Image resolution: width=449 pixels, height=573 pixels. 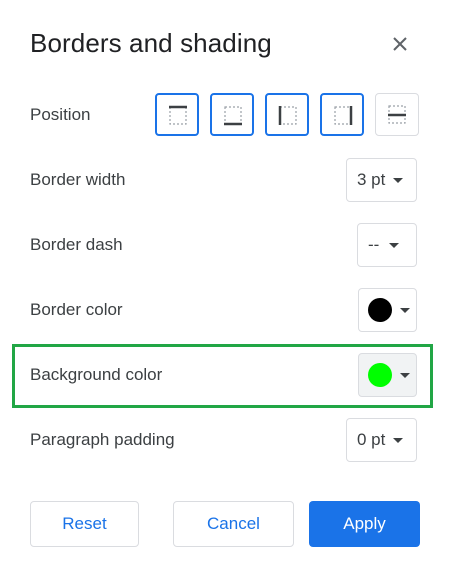 I want to click on dialog-title: Borders and shading, so click(x=151, y=43).